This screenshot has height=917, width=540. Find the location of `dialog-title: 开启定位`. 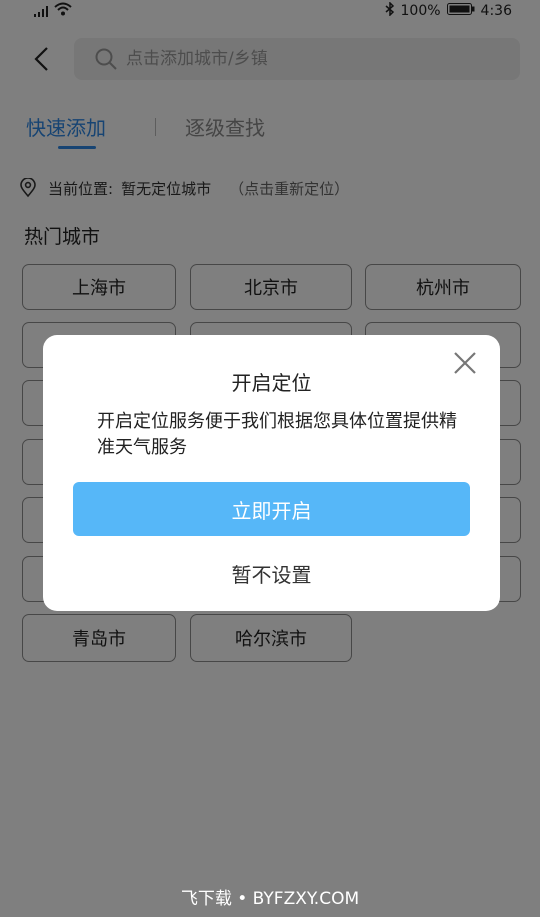

dialog-title: 开启定位 is located at coordinates (271, 383).